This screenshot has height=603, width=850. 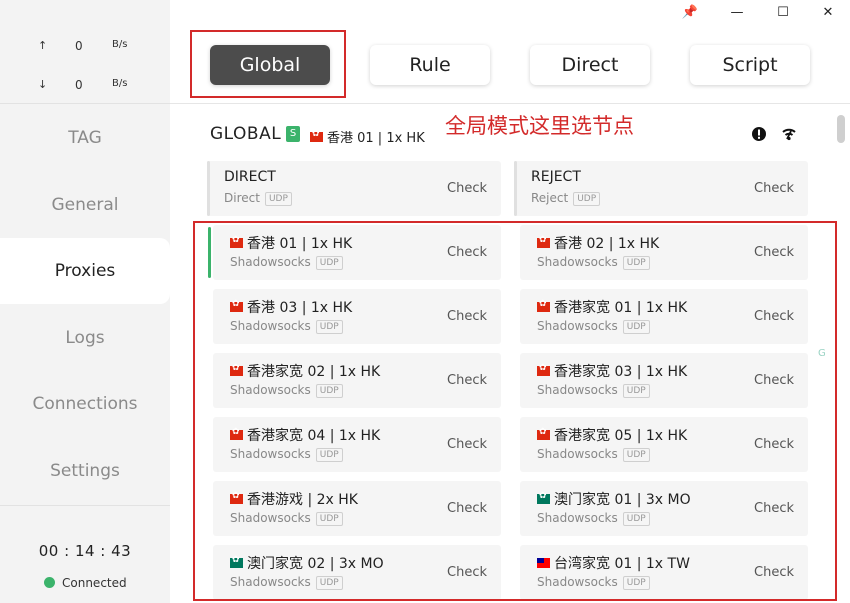 I want to click on download-arrow-icon: ↓, so click(x=43, y=84).